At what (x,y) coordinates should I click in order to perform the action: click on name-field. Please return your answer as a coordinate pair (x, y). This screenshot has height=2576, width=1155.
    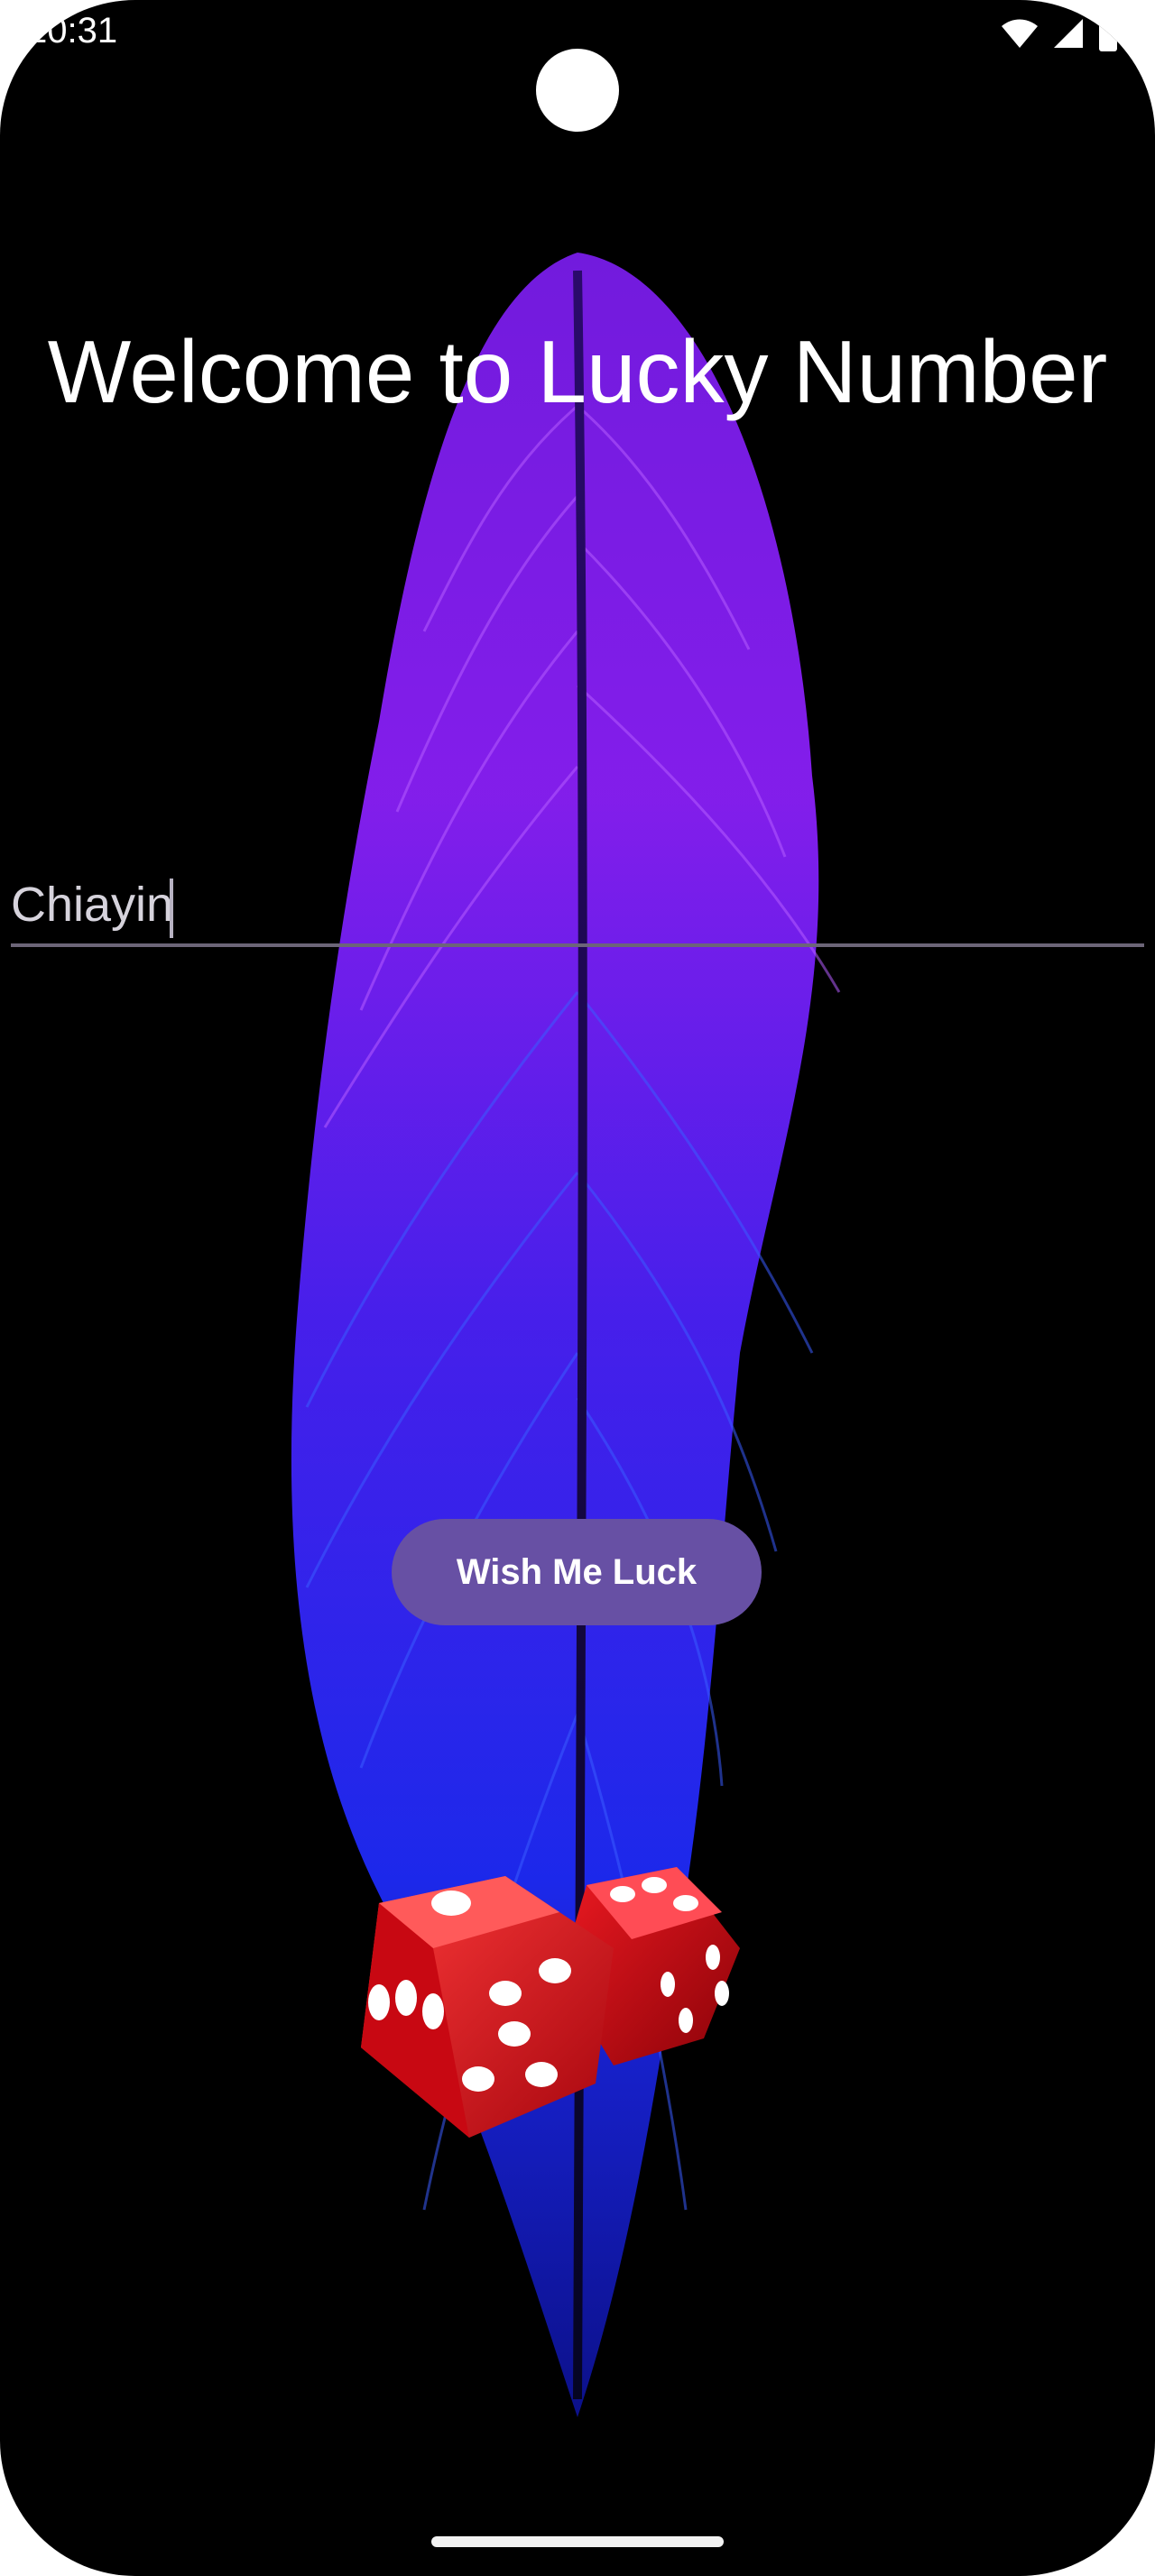
    Looking at the image, I should click on (577, 907).